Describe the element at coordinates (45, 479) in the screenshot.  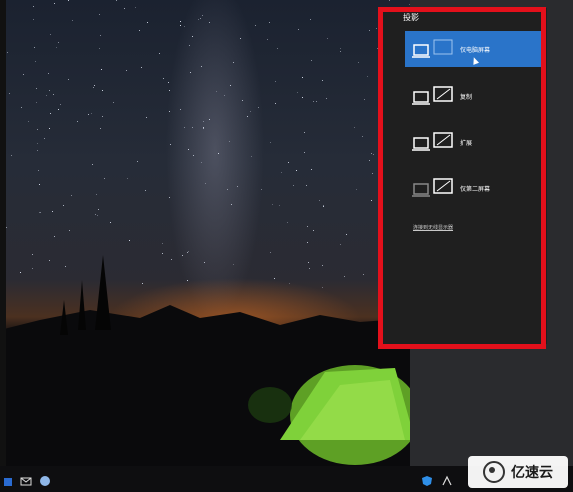
I see `app-icon` at that location.